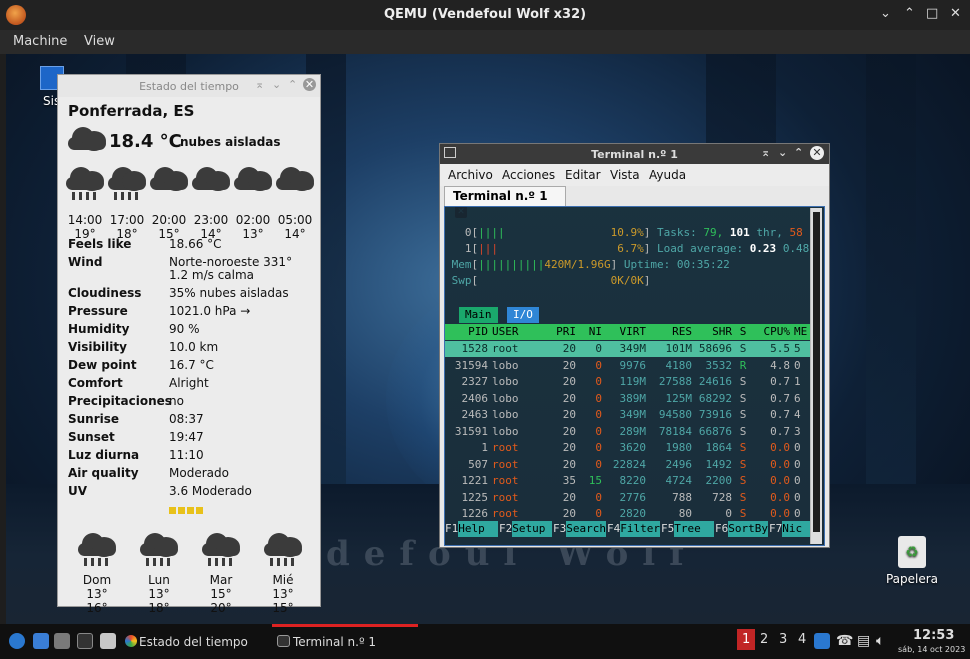  Describe the element at coordinates (776, 528) in the screenshot. I see `fkey-number: F7` at that location.